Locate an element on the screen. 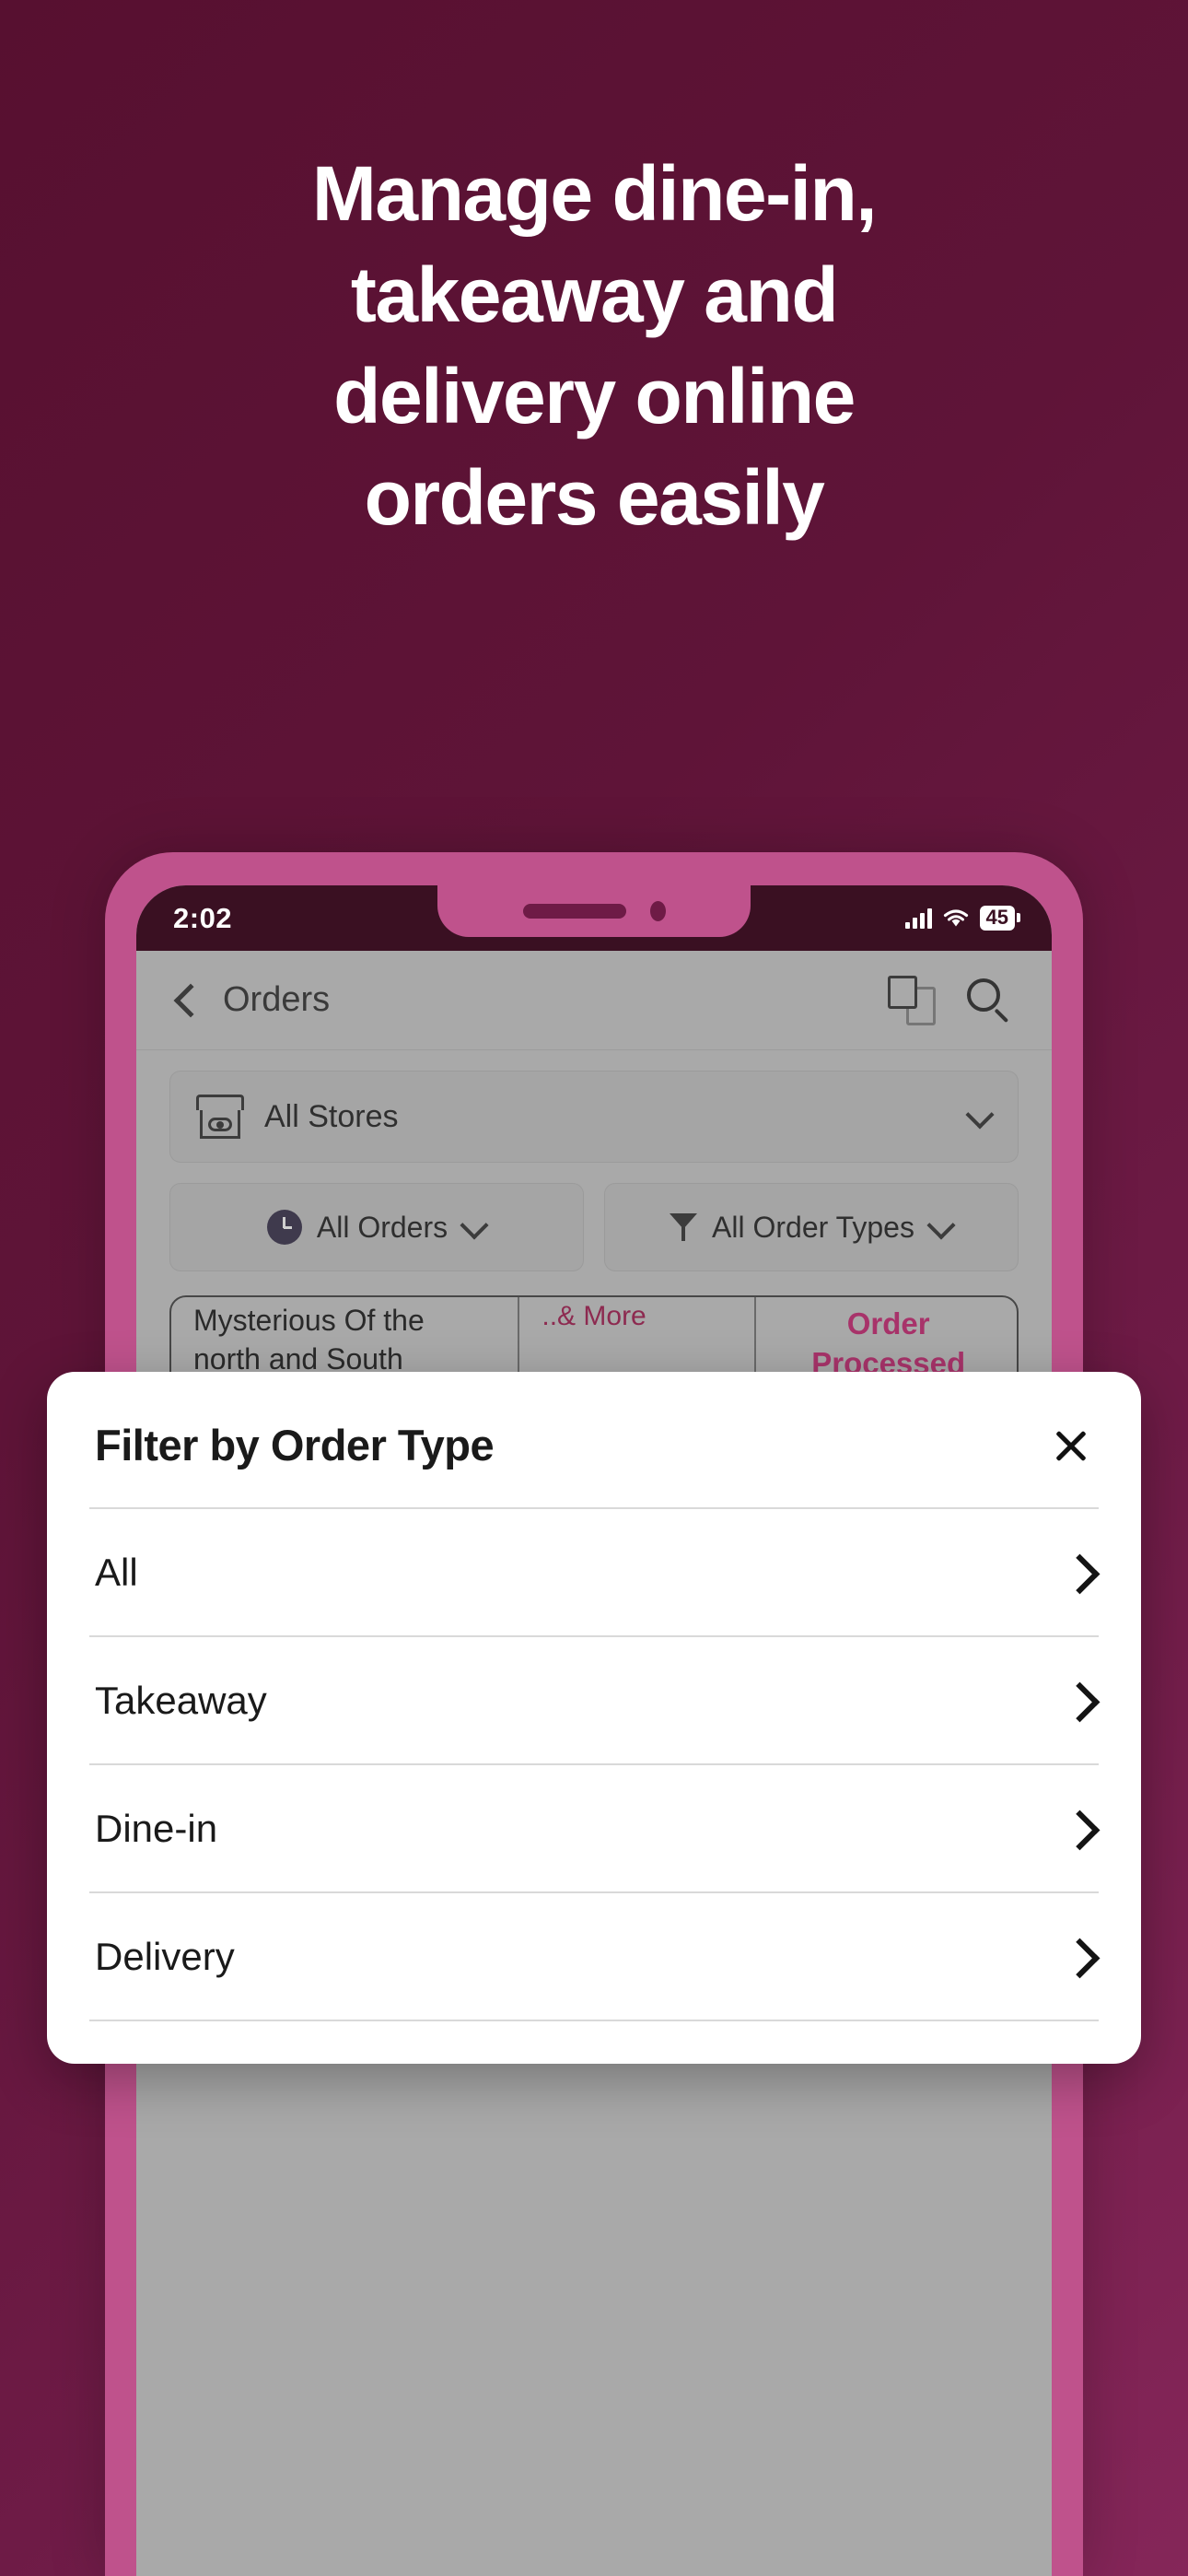 The image size is (1188, 2576). modal-header: Filter by Order Type is located at coordinates (594, 1440).